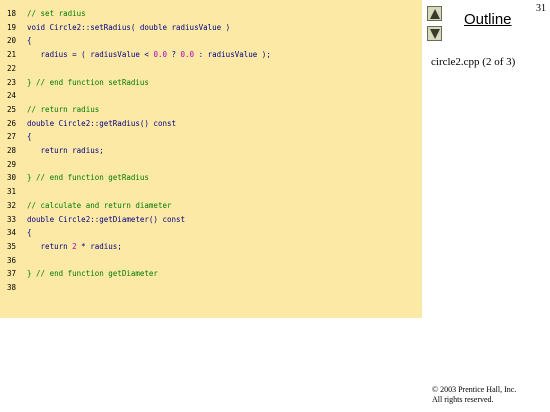 The width and height of the screenshot is (550, 412). I want to click on code-line: 30 } // end function getRadius, so click(211, 178).